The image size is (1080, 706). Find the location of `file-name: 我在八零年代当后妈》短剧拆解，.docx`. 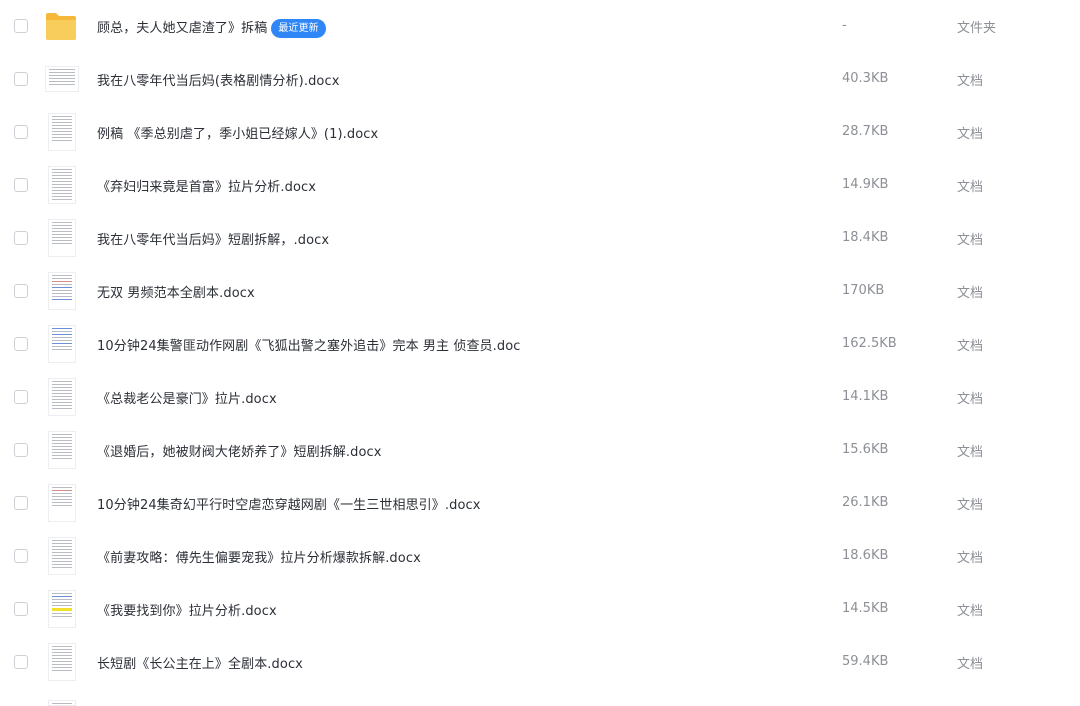

file-name: 我在八零年代当后妈》短剧拆解，.docx is located at coordinates (213, 238).